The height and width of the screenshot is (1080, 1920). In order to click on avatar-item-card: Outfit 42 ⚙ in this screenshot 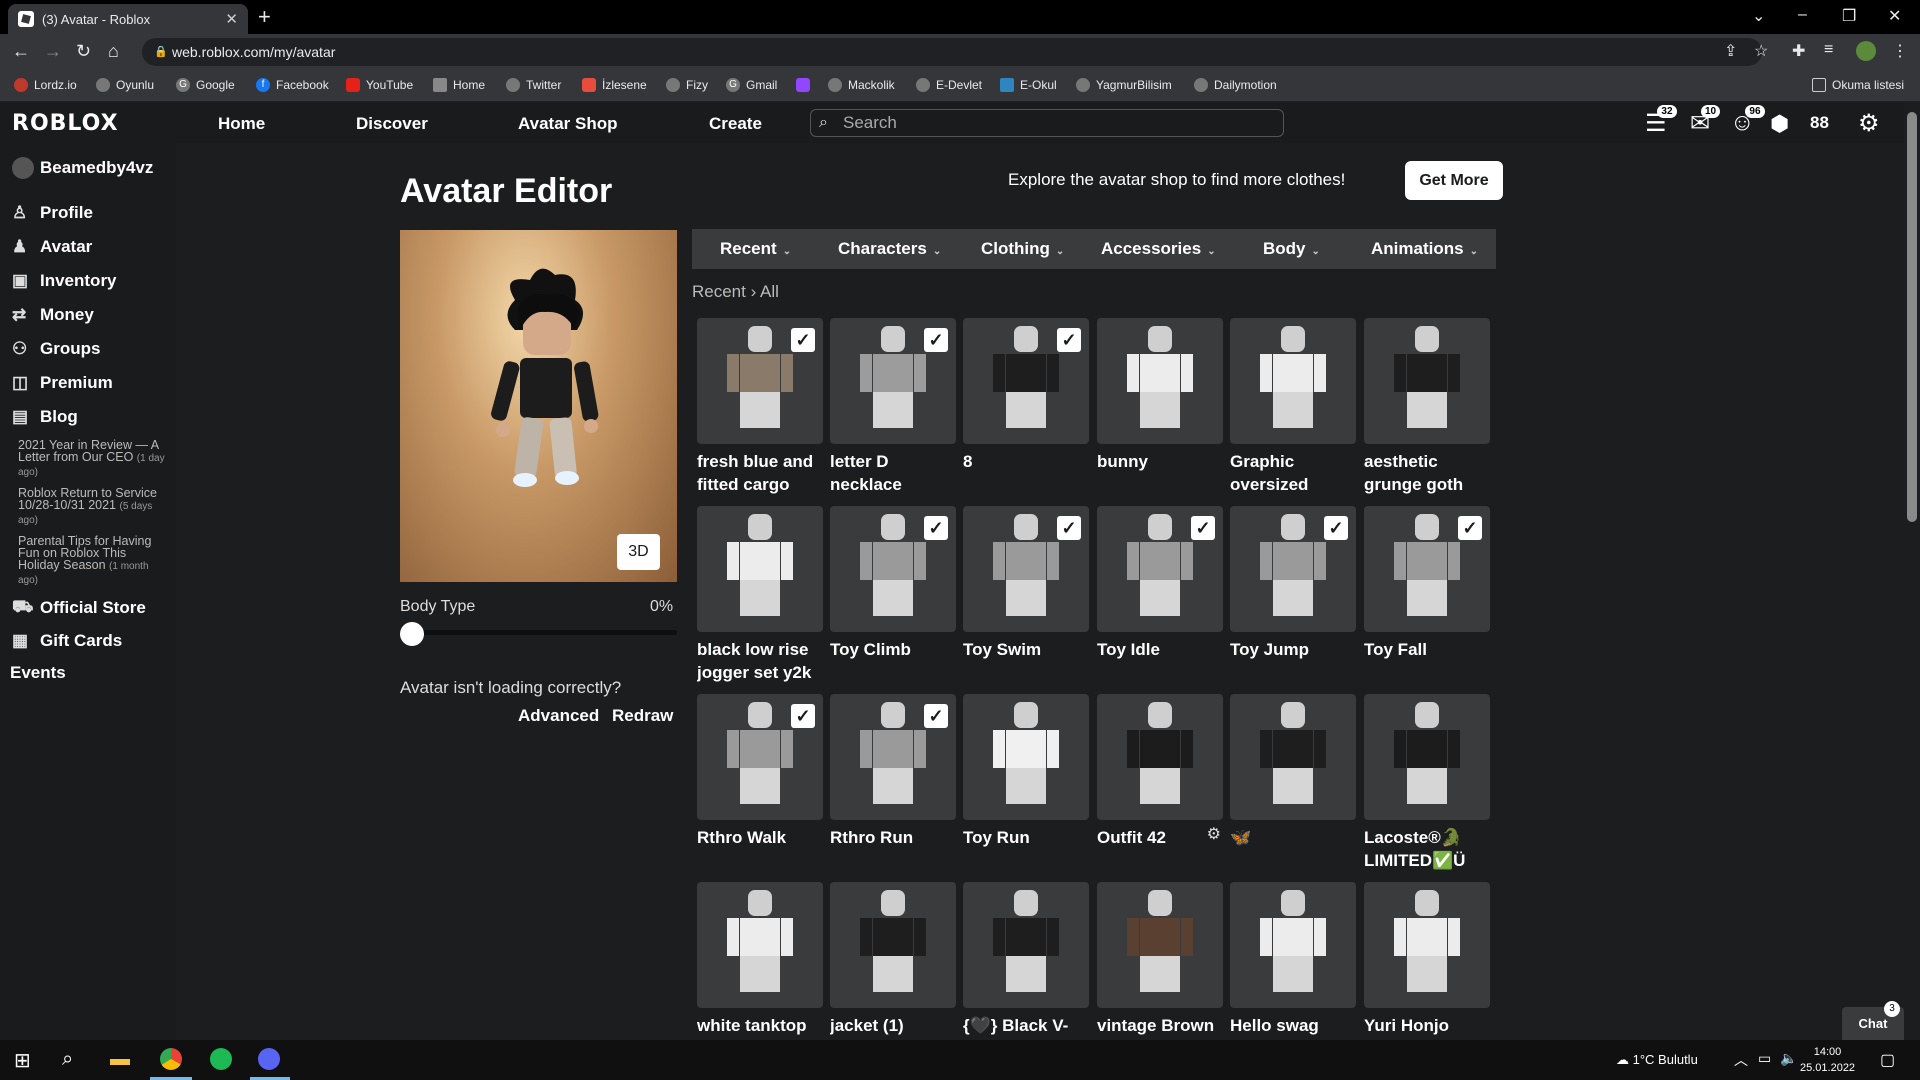, I will do `click(1160, 783)`.